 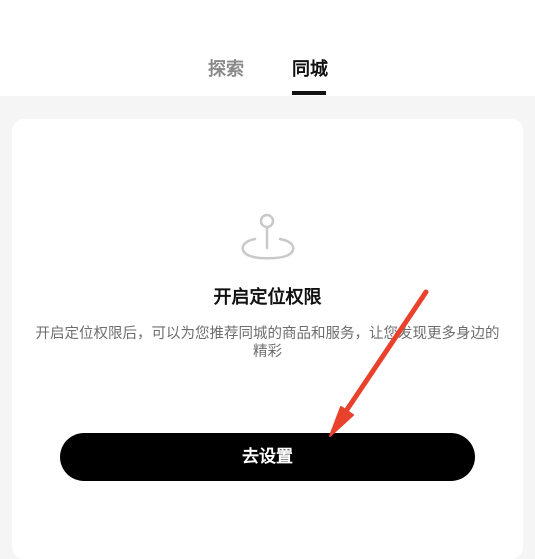 I want to click on location-pin-icon, so click(x=268, y=236).